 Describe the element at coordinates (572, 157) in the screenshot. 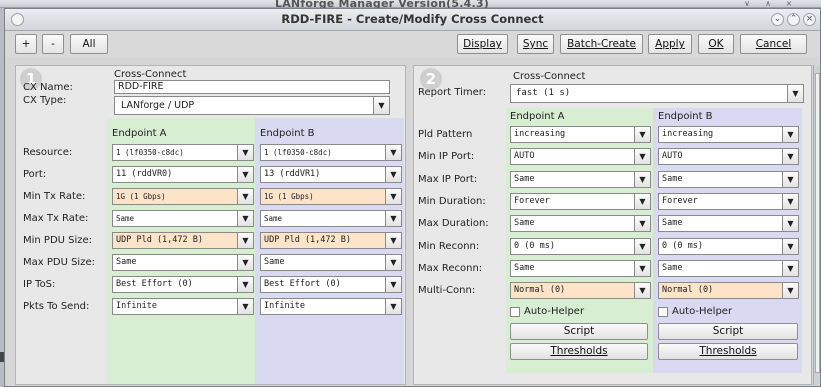

I see `endpoint-a-field: AUTO` at that location.